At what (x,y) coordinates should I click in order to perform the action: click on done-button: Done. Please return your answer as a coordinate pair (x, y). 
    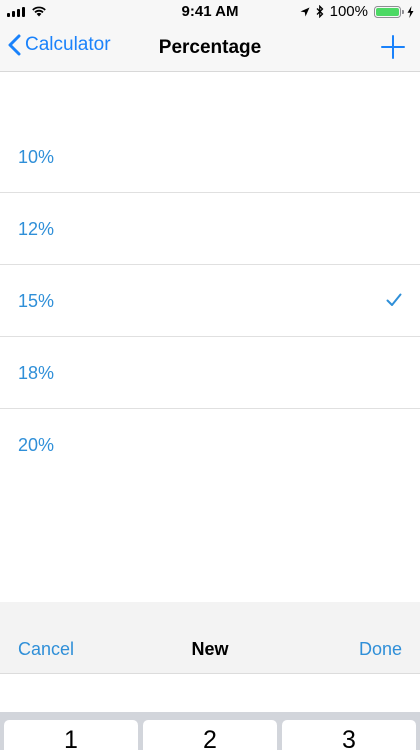
    Looking at the image, I should click on (380, 649).